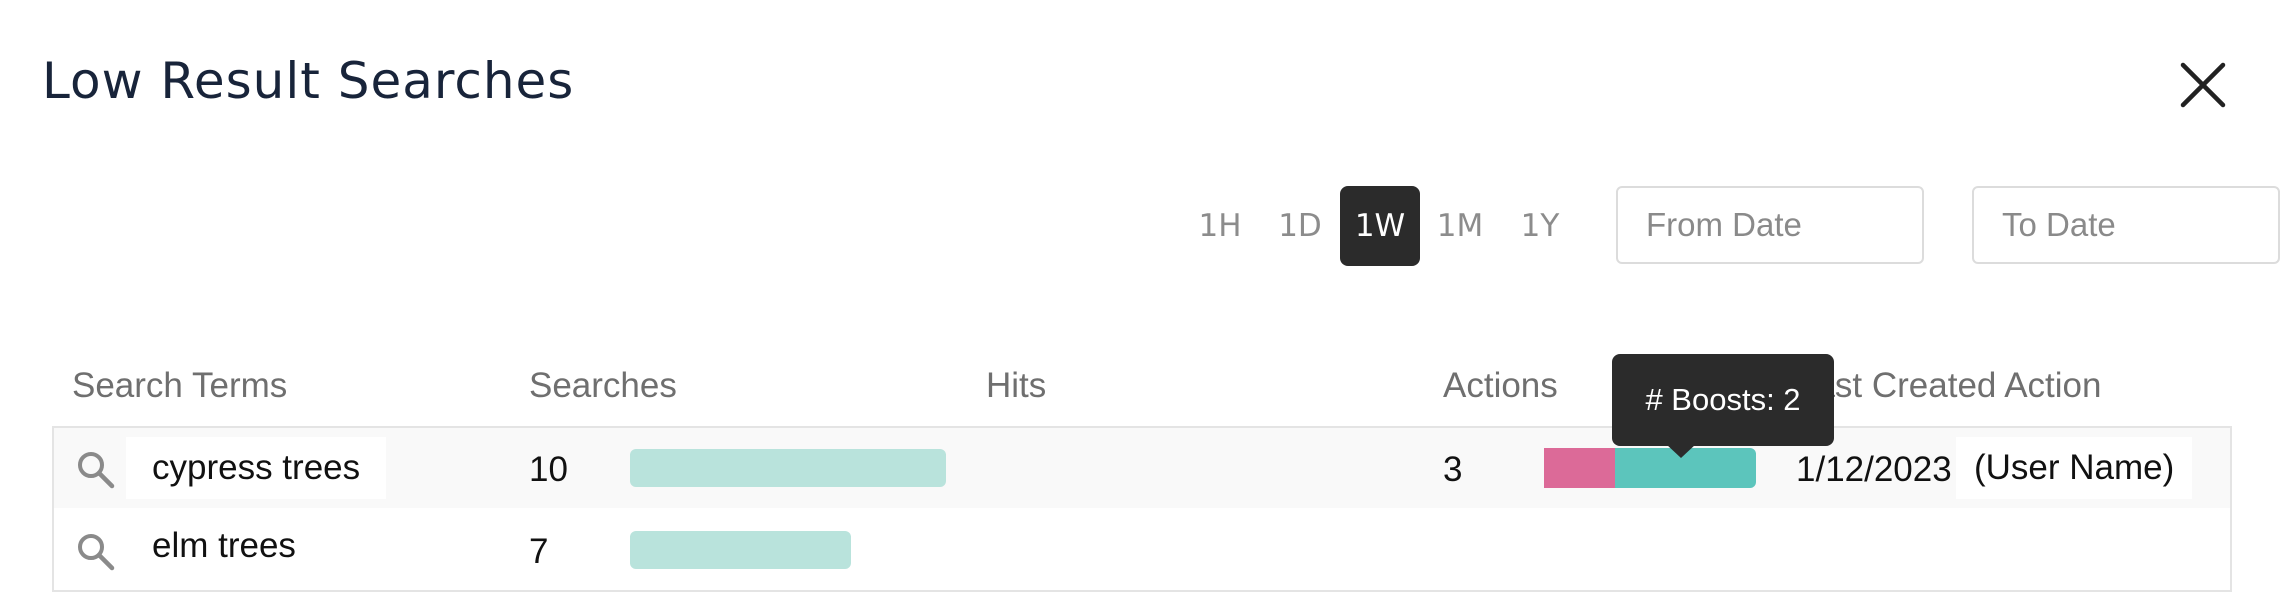  Describe the element at coordinates (1142, 550) in the screenshot. I see `table-row` at that location.